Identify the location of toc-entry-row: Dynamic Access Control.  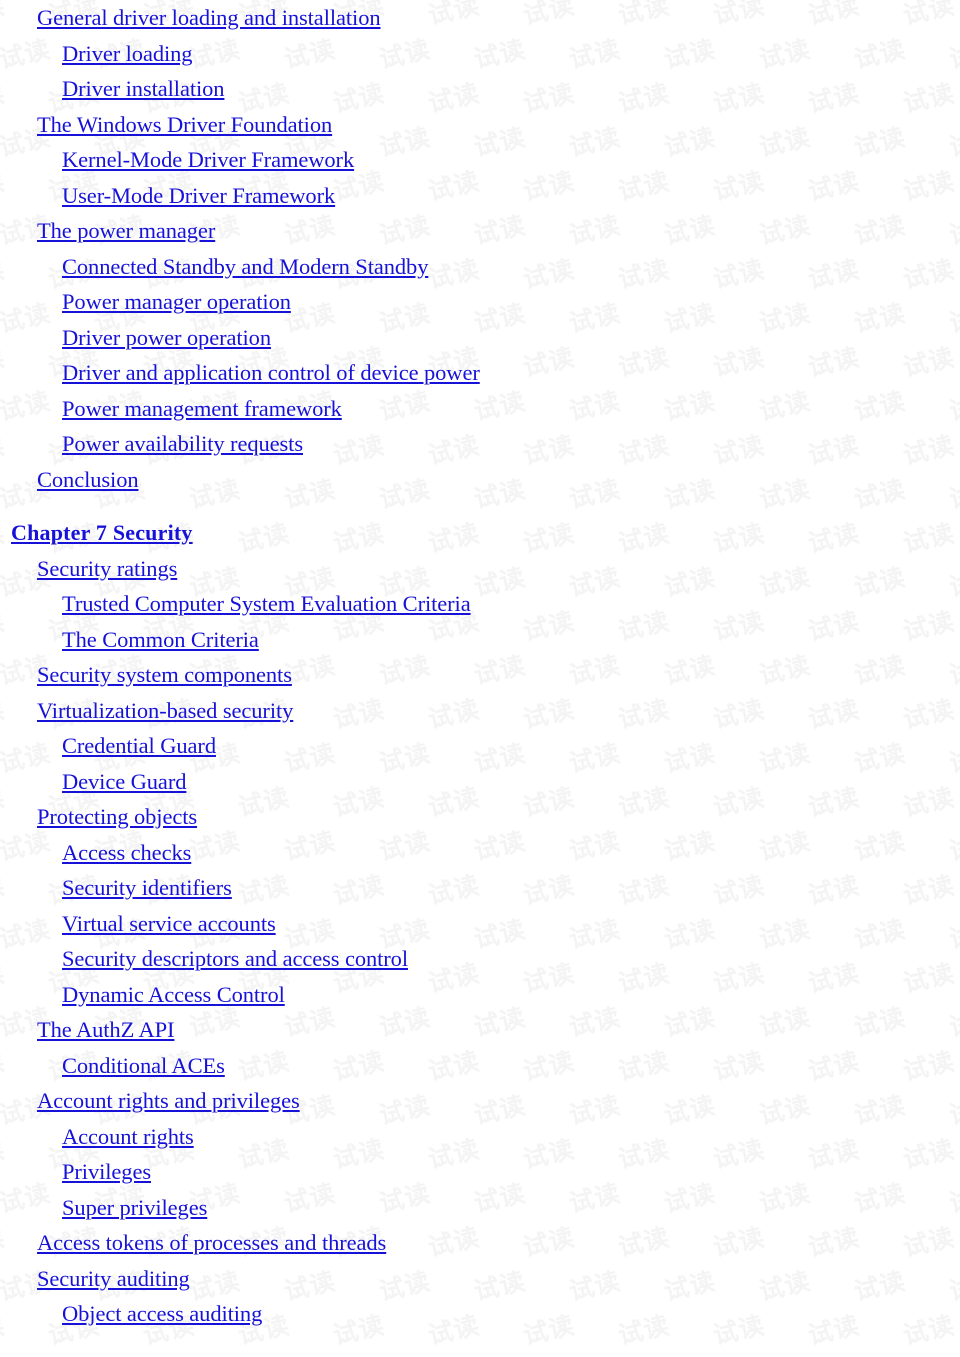
(480, 995).